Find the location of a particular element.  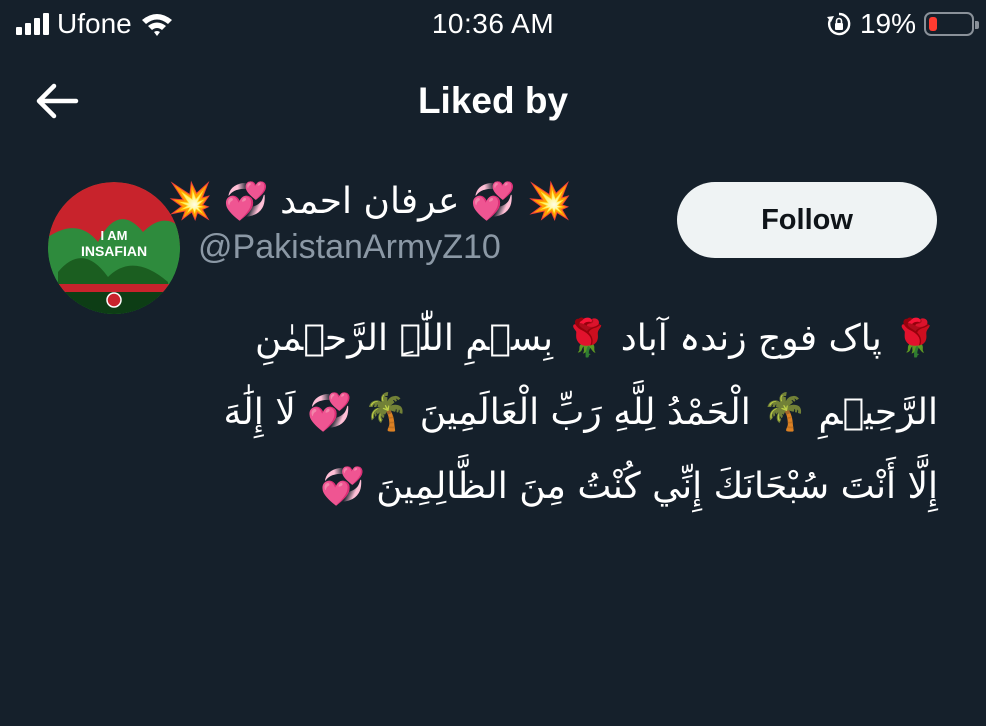

avatar-text-line2: INSAFIAN is located at coordinates (114, 251).